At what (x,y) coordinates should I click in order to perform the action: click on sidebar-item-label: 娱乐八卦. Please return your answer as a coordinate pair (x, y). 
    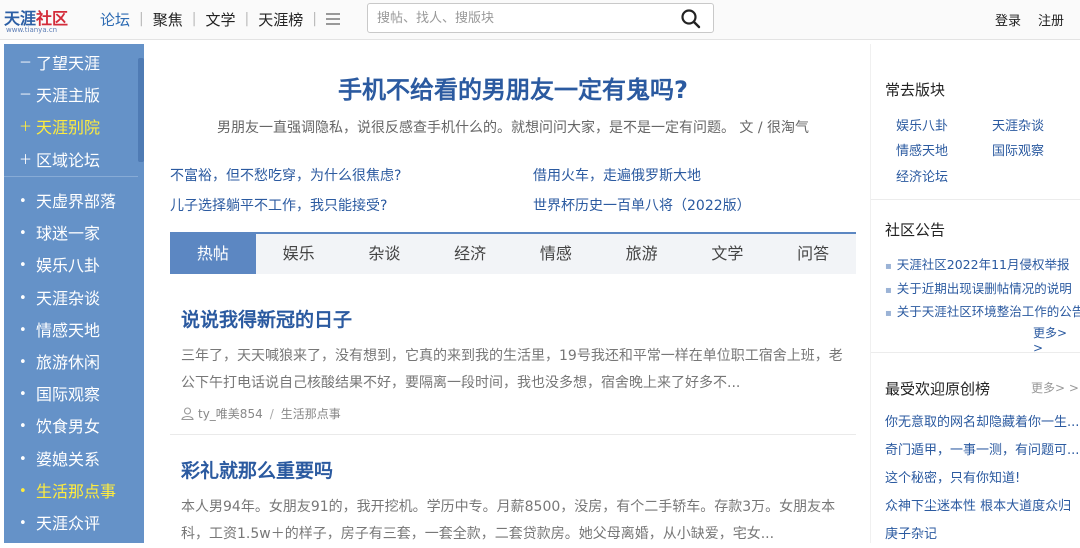
    Looking at the image, I should click on (68, 266).